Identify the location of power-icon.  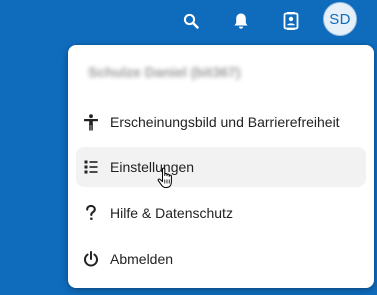
(91, 259).